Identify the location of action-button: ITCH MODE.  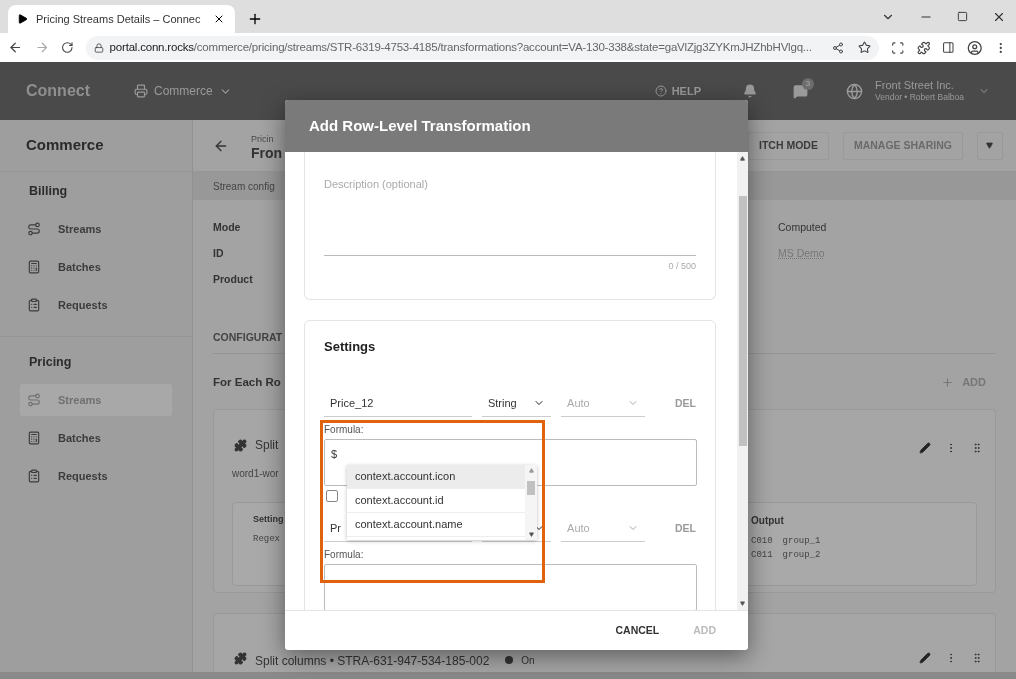
(788, 145).